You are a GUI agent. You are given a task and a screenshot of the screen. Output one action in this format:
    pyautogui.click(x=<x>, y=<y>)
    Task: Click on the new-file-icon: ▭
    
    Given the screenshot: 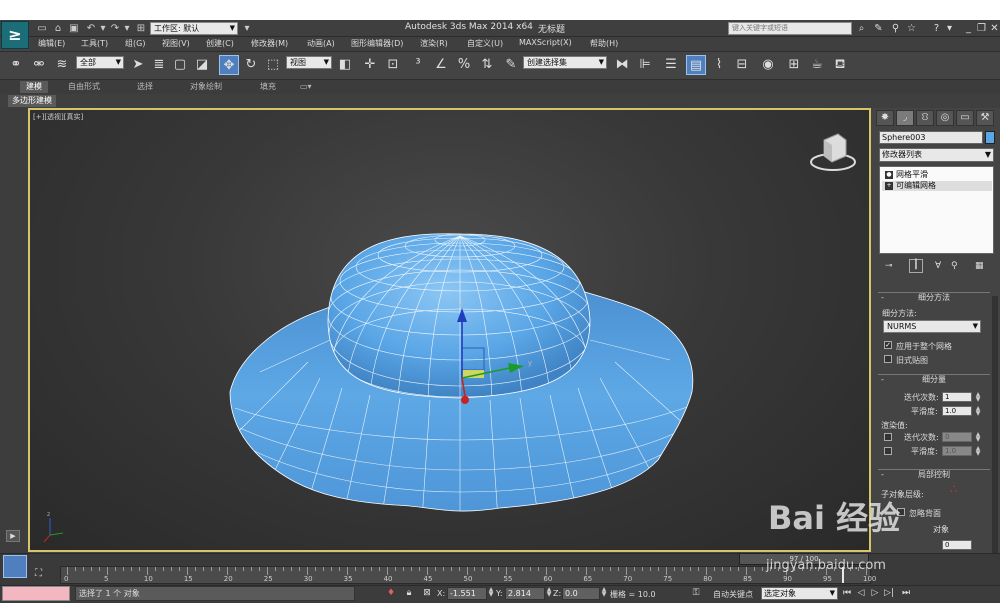 What is the action you would take?
    pyautogui.click(x=42, y=28)
    